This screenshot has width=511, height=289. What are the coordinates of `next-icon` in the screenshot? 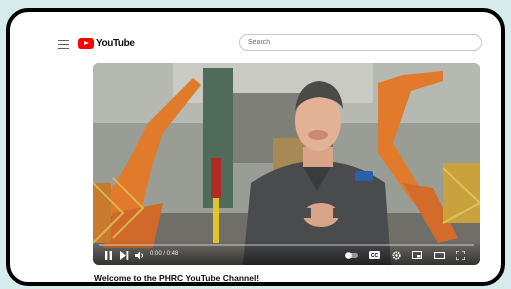 It's located at (124, 255).